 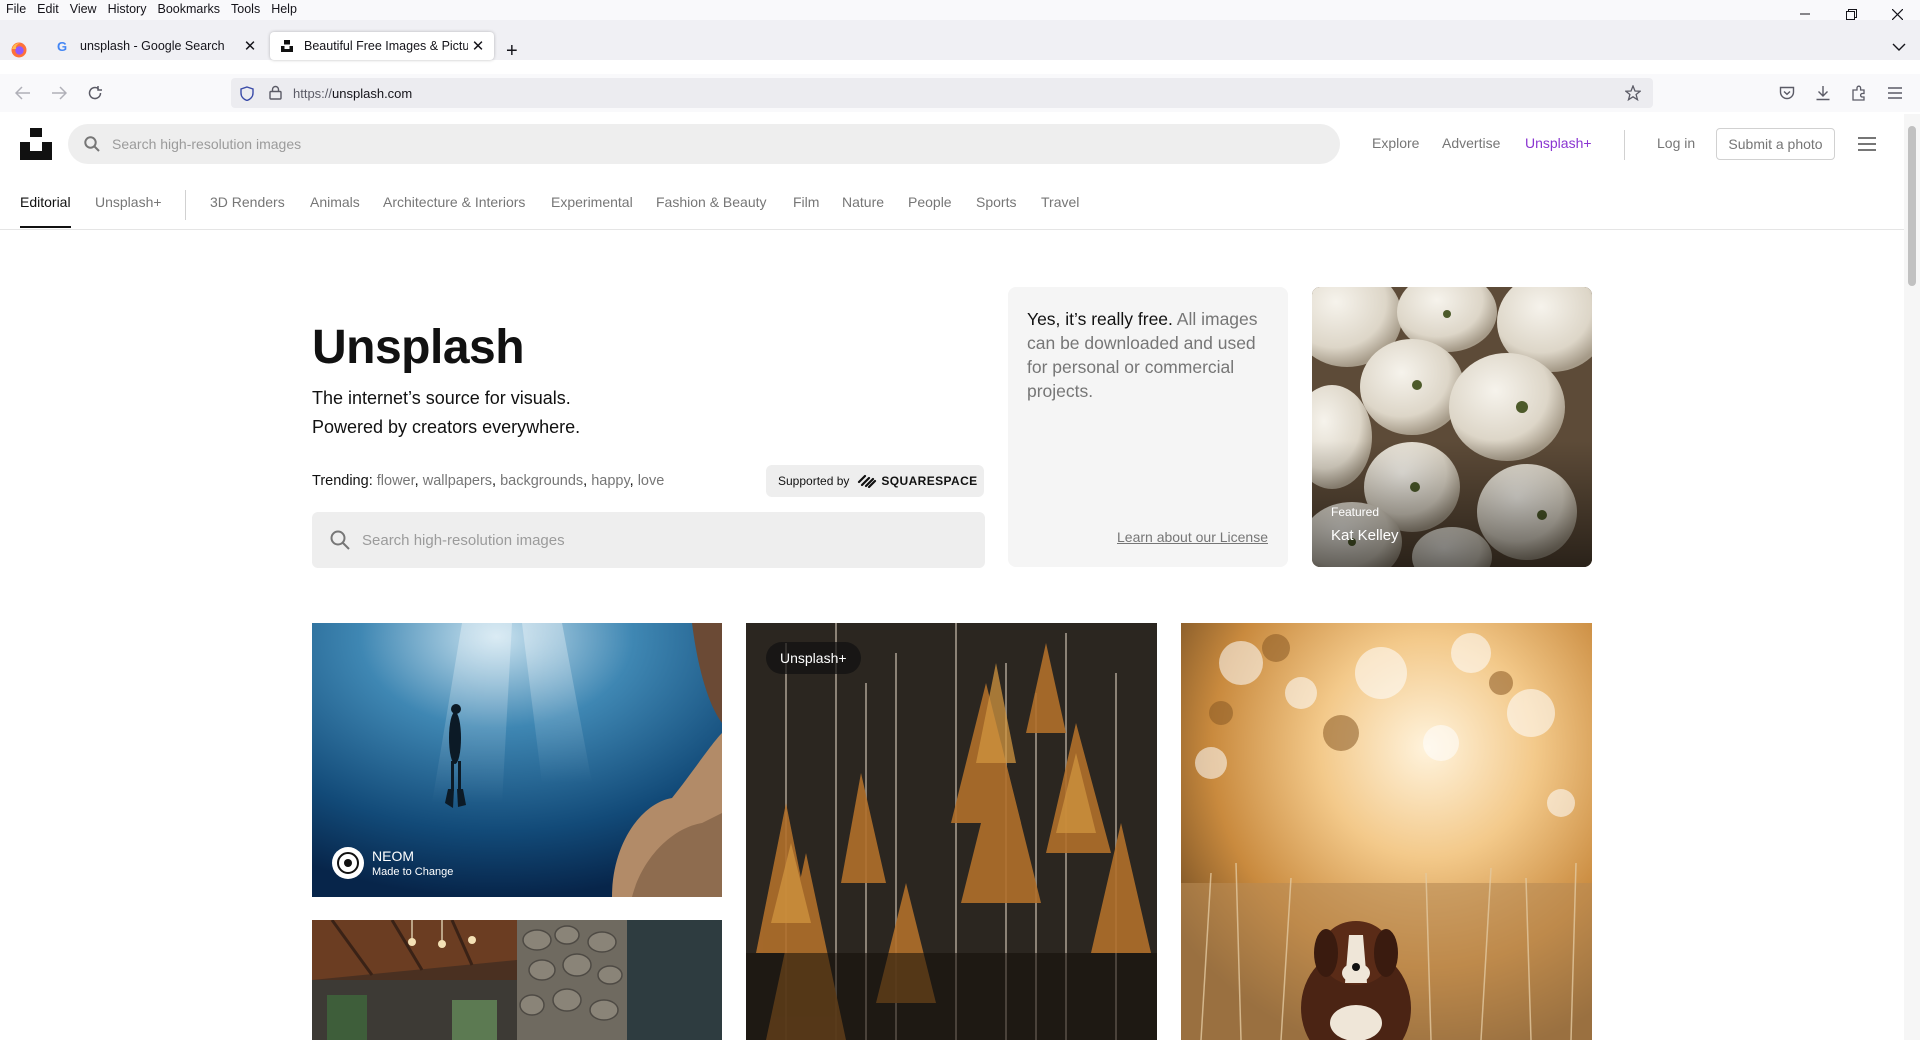 I want to click on svg-text: G, so click(x=62, y=46).